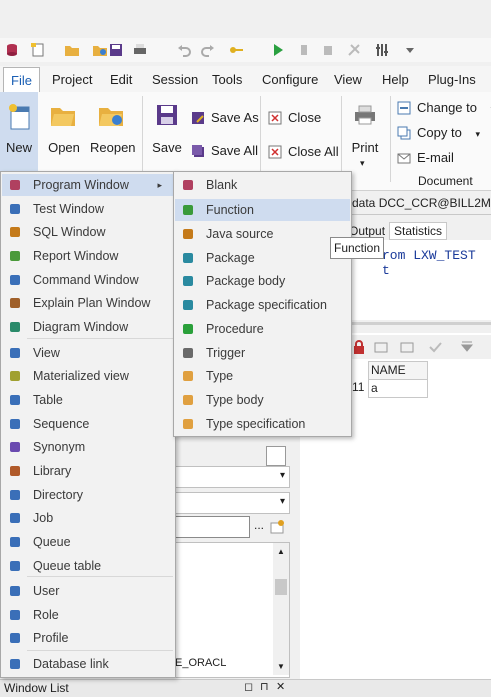 This screenshot has width=491, height=697. Describe the element at coordinates (88, 256) in the screenshot. I see `menu-item-report-window: Report Window` at that location.